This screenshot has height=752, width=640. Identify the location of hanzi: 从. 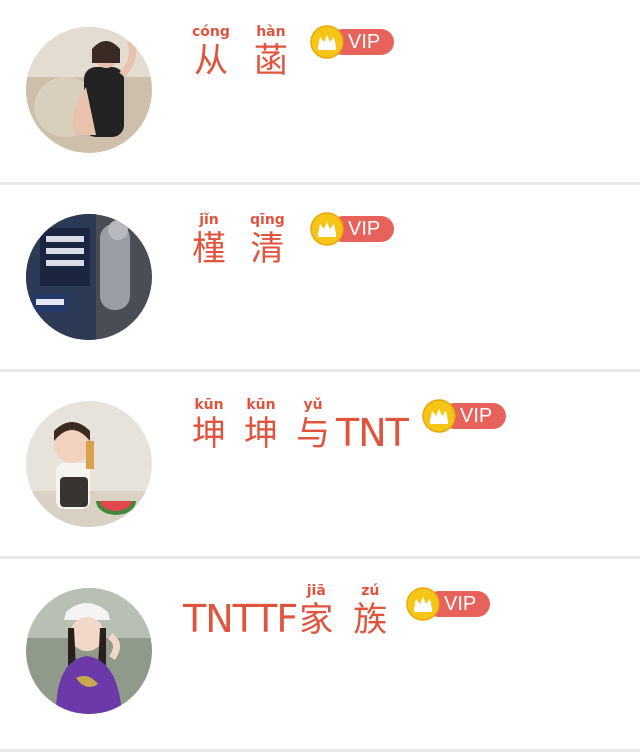
(210, 61).